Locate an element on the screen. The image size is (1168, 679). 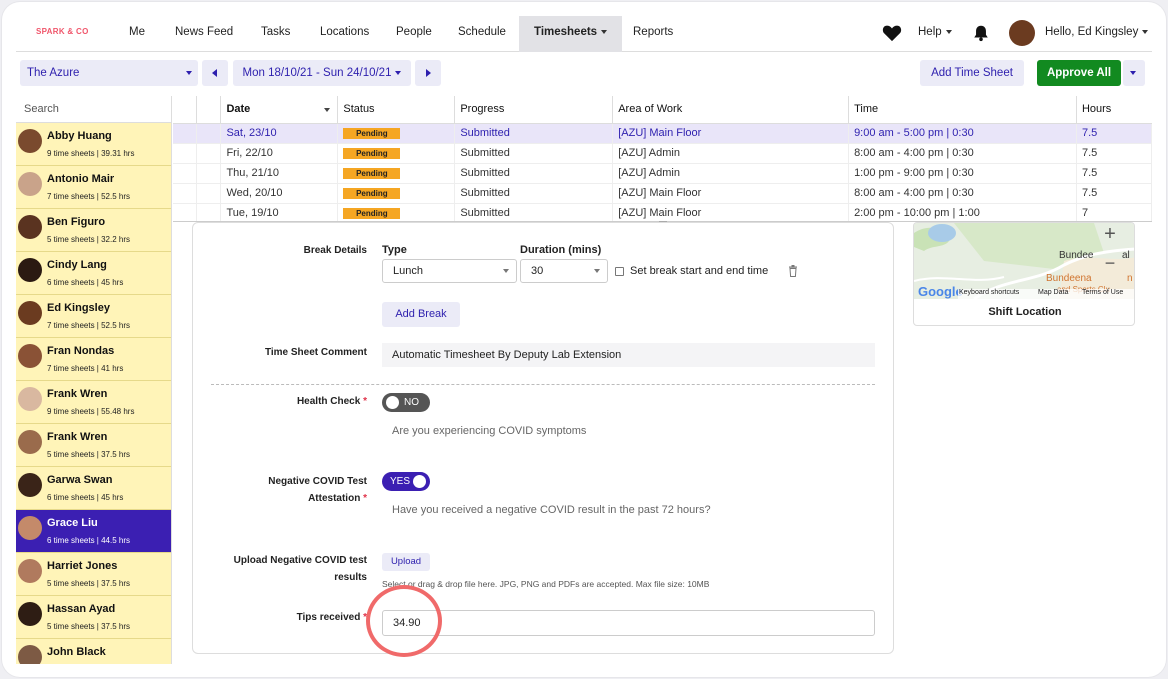
user-avatar is located at coordinates (1022, 33).